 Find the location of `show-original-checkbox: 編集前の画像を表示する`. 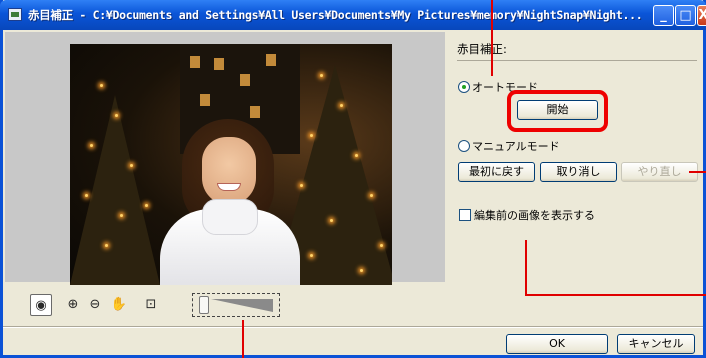

show-original-checkbox: 編集前の画像を表示する is located at coordinates (527, 215).